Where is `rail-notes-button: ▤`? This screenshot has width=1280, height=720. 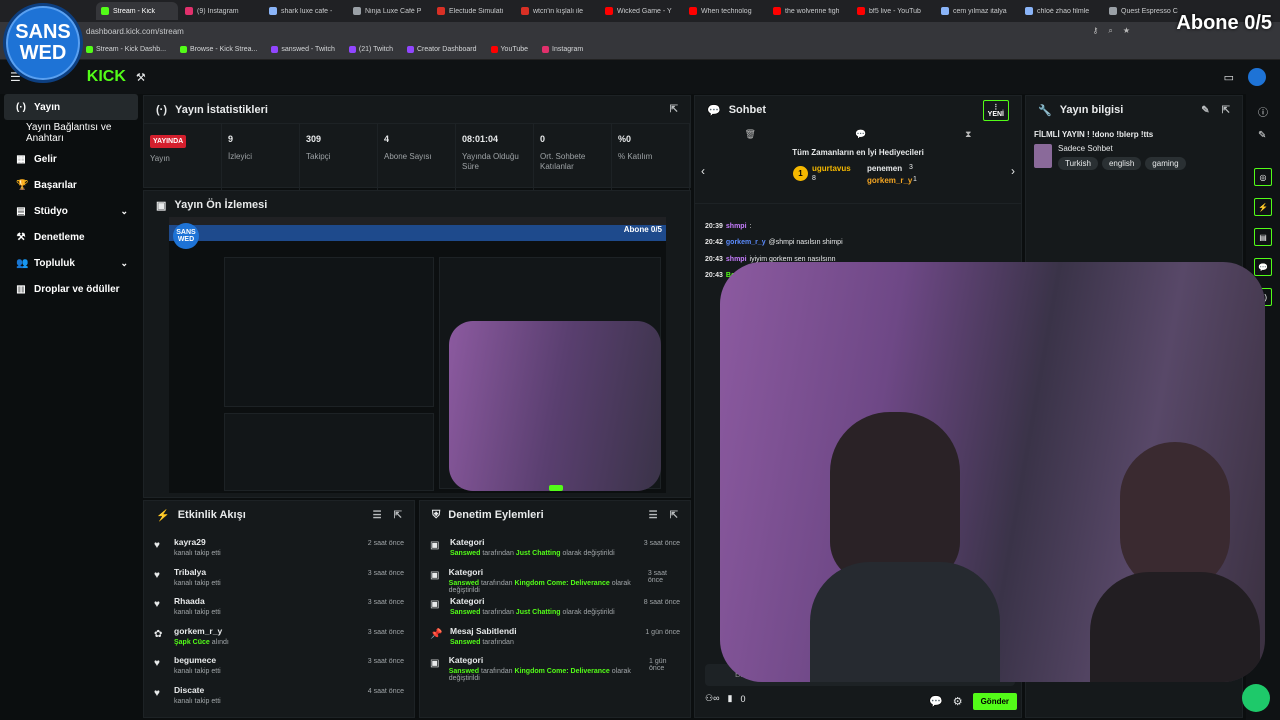
rail-notes-button: ▤ is located at coordinates (1263, 237).